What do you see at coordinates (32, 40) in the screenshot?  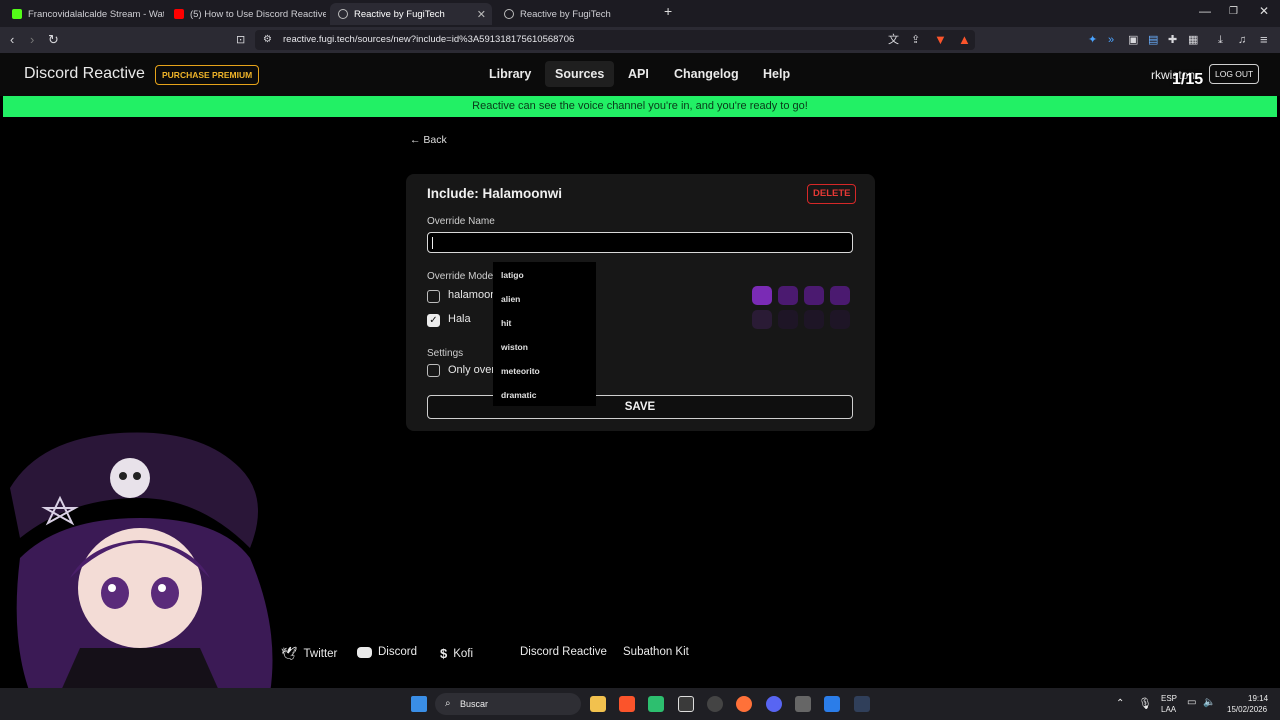 I see `forward-arrow-icon: ›` at bounding box center [32, 40].